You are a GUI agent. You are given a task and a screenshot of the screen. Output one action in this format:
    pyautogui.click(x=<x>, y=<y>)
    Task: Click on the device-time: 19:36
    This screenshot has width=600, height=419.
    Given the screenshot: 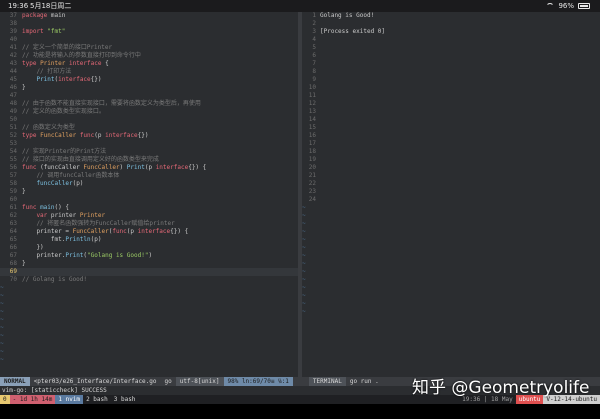 What is the action you would take?
    pyautogui.click(x=18, y=6)
    